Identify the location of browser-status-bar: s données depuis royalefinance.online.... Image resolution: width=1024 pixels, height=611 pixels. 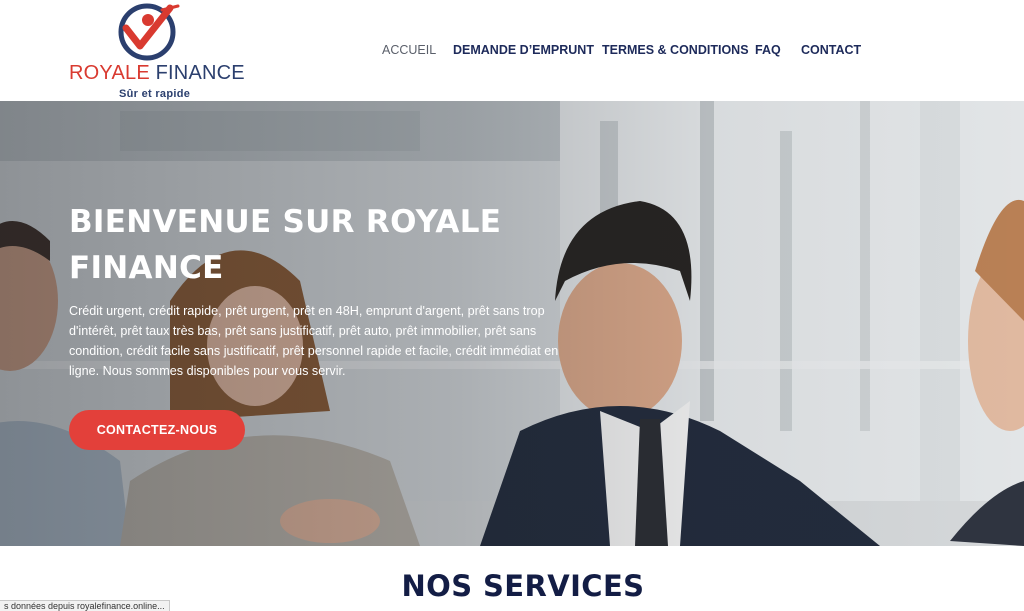
(85, 605).